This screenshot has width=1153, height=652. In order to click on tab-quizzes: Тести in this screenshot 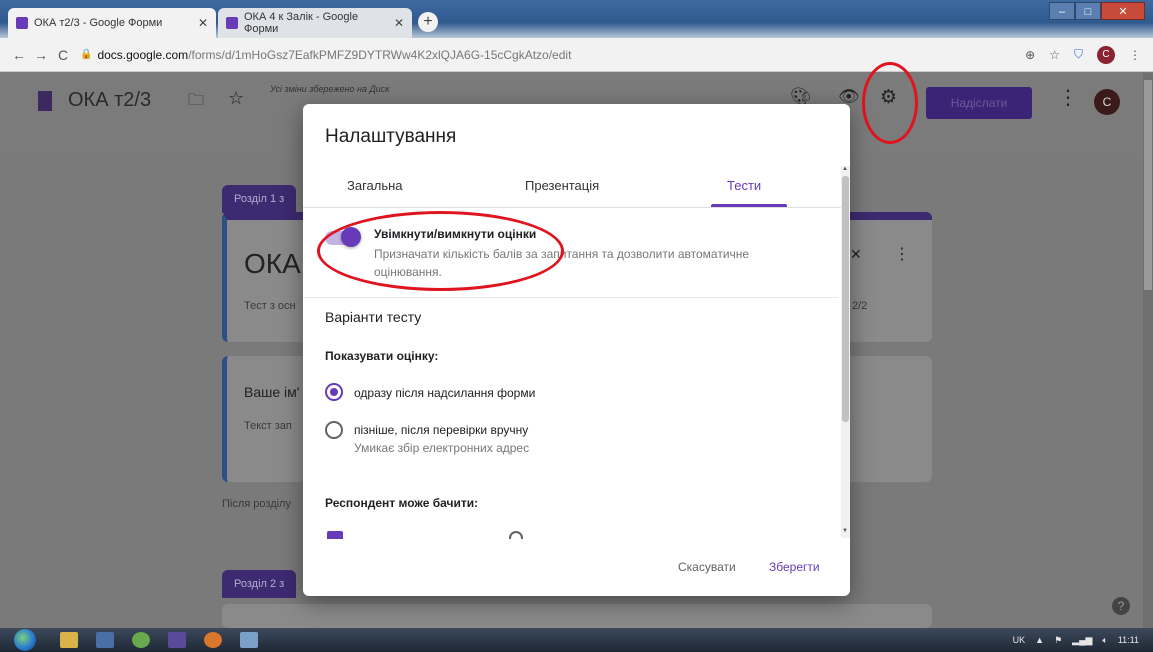, I will do `click(744, 185)`.